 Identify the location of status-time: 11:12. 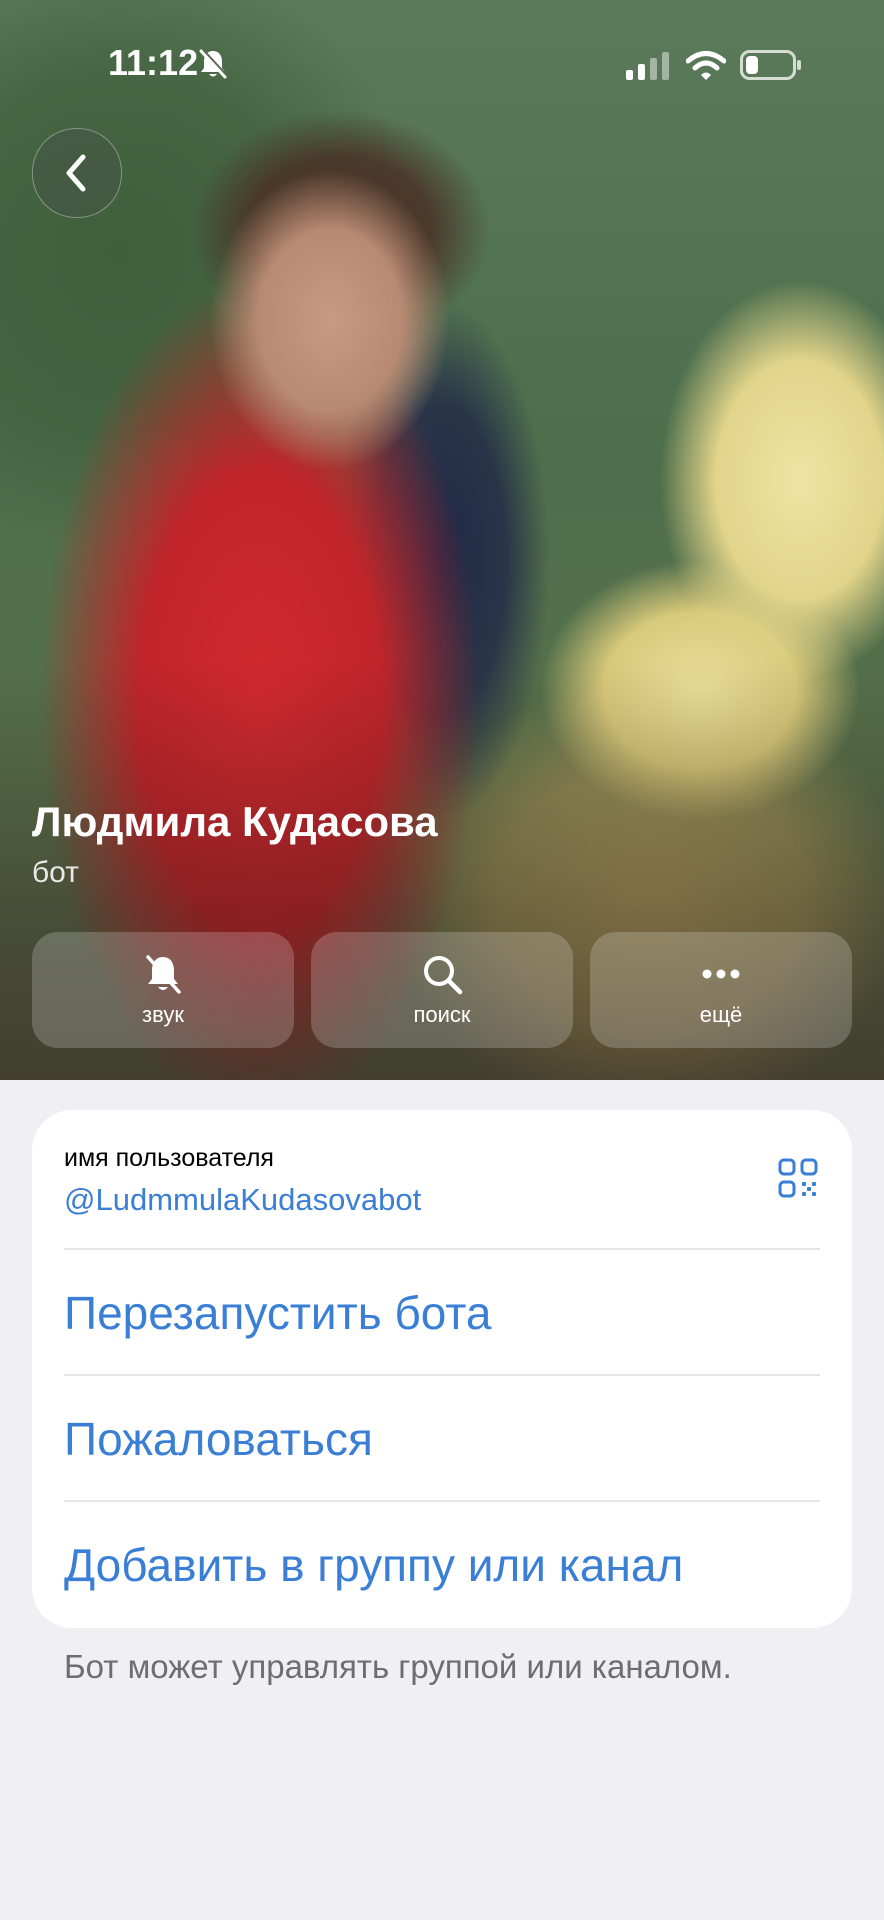
(153, 62).